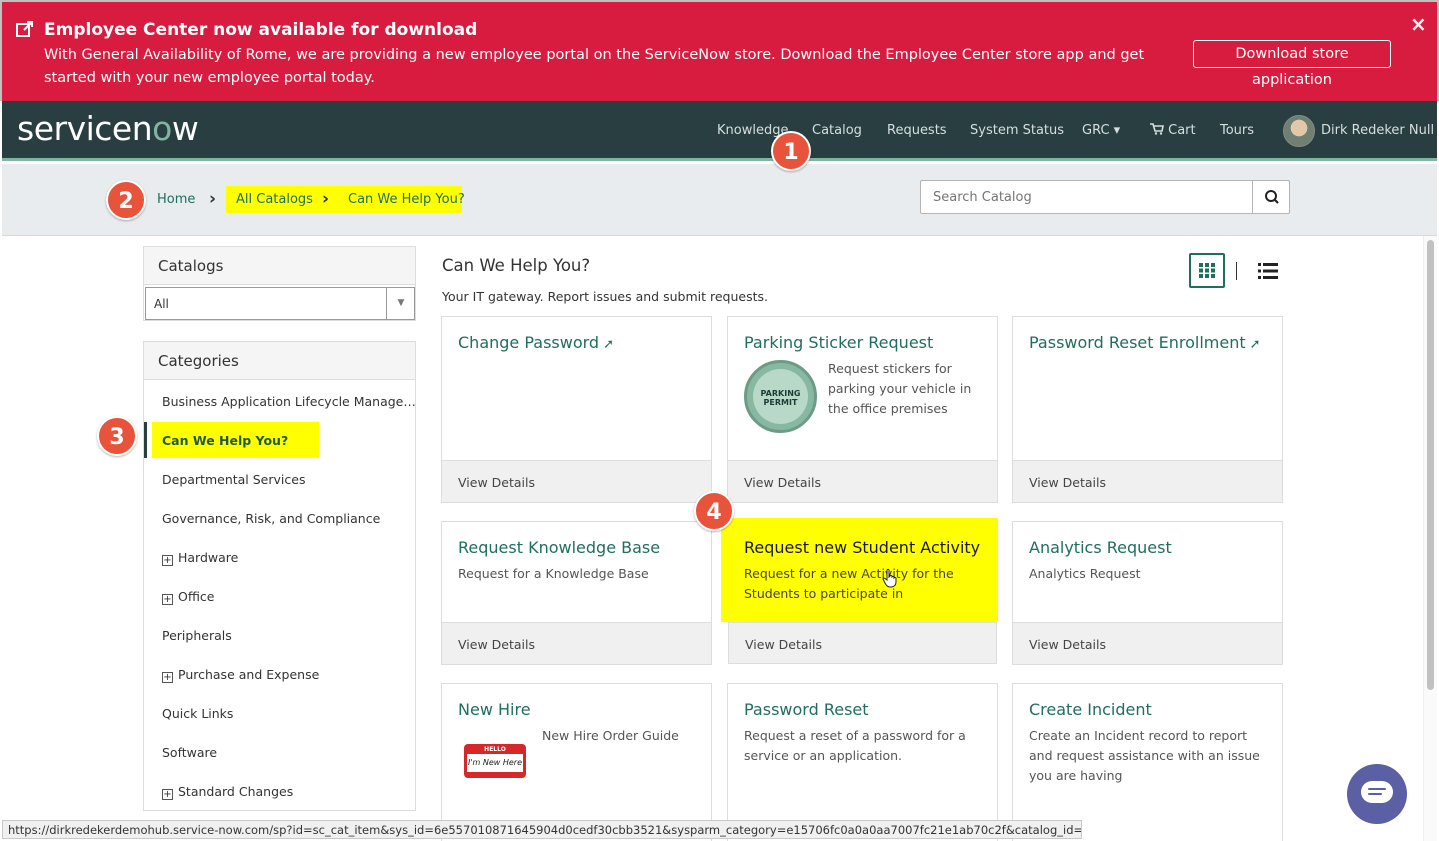 This screenshot has height=841, width=1439. I want to click on grid-view-button, so click(1207, 270).